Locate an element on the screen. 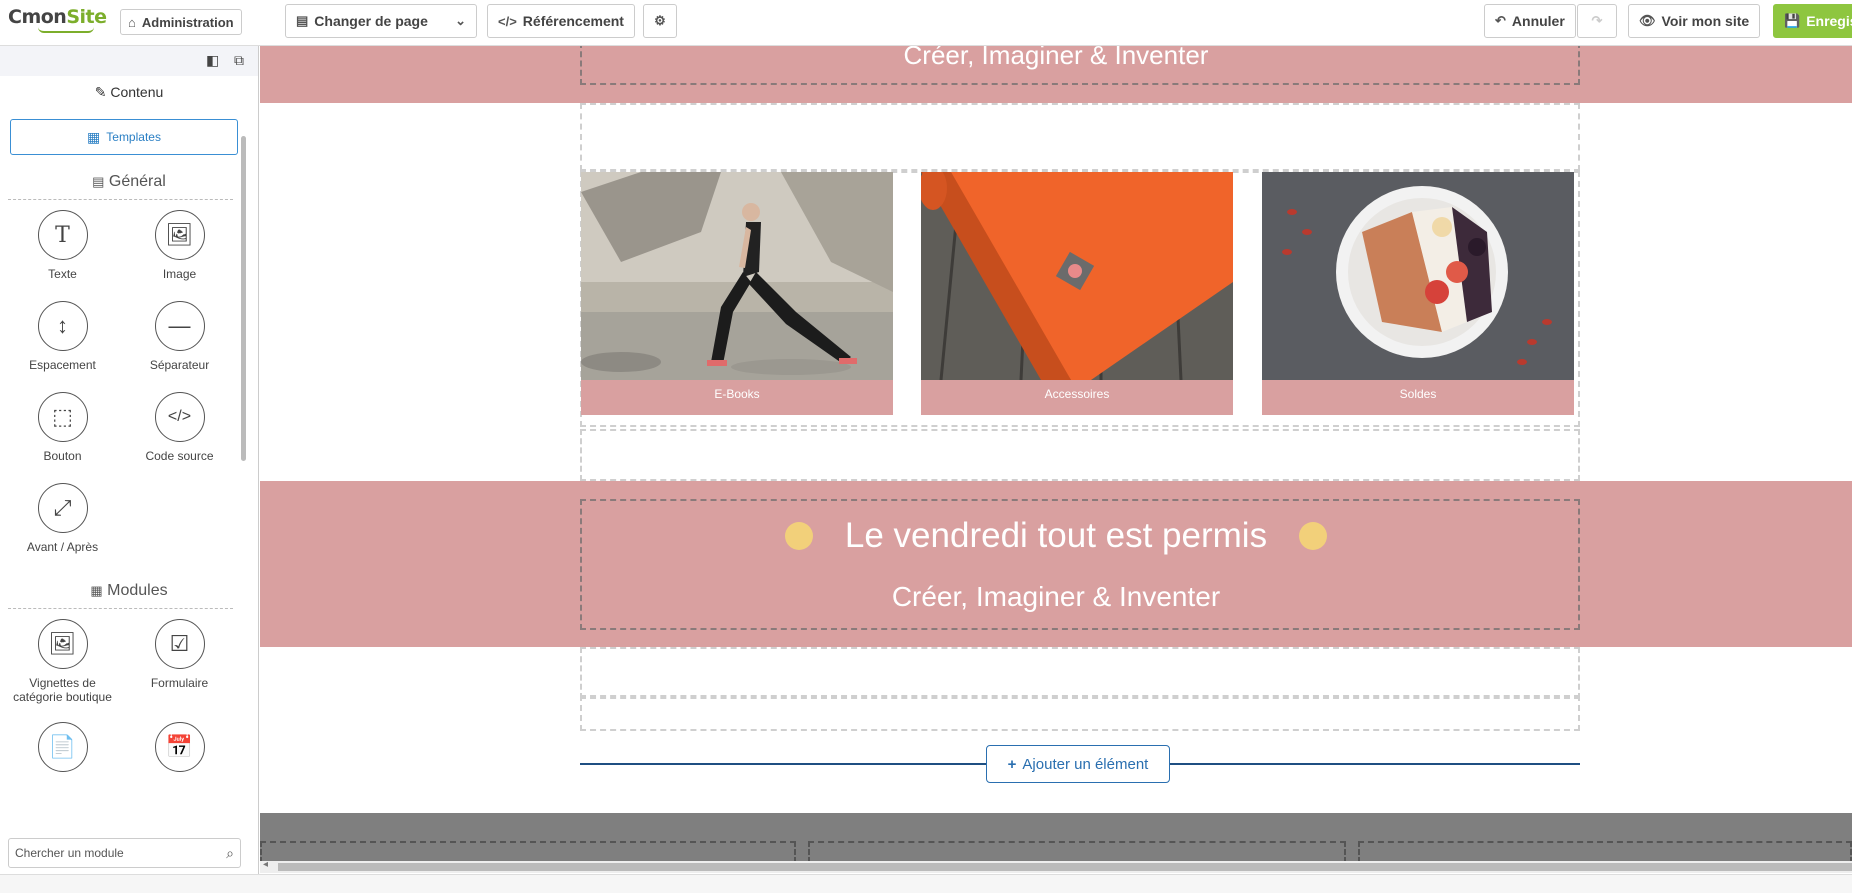 The height and width of the screenshot is (893, 1852). templates-icon: ▦ is located at coordinates (94, 136).